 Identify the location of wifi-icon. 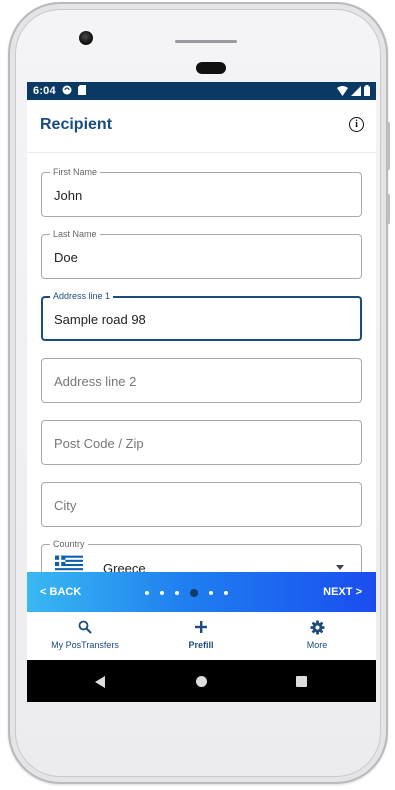
(342, 92).